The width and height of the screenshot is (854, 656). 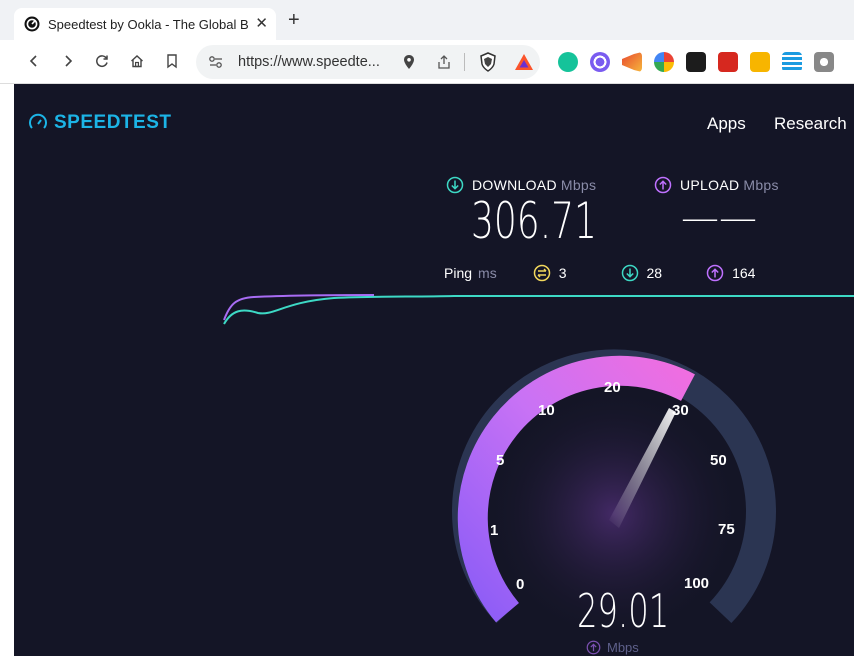 I want to click on share-icon, so click(x=444, y=62).